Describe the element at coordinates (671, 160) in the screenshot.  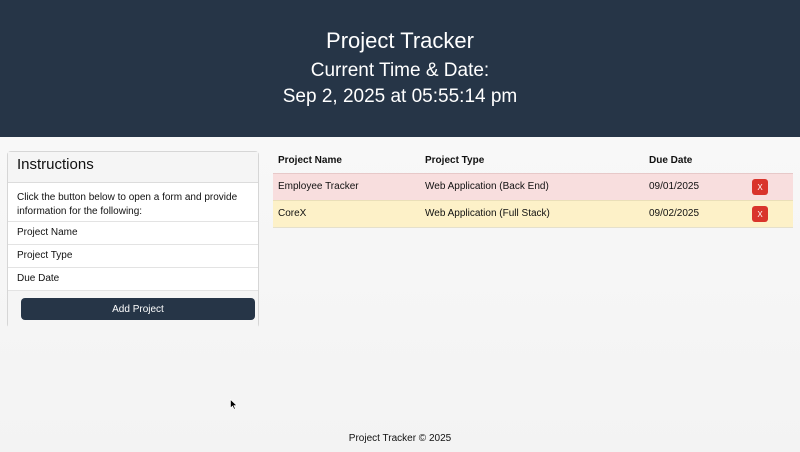
I see `column-header-due-date: Due Date` at that location.